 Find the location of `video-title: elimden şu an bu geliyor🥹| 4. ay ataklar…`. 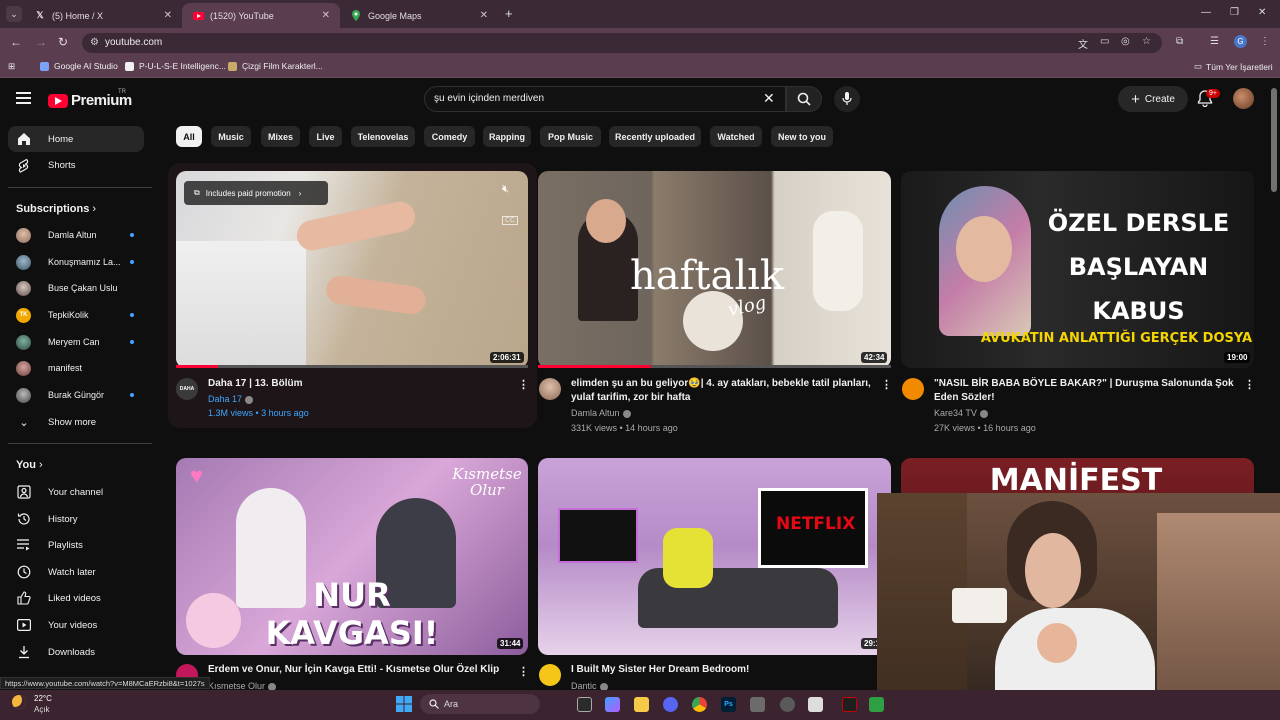

video-title: elimden şu an bu geliyor🥹| 4. ay ataklar… is located at coordinates (722, 391).